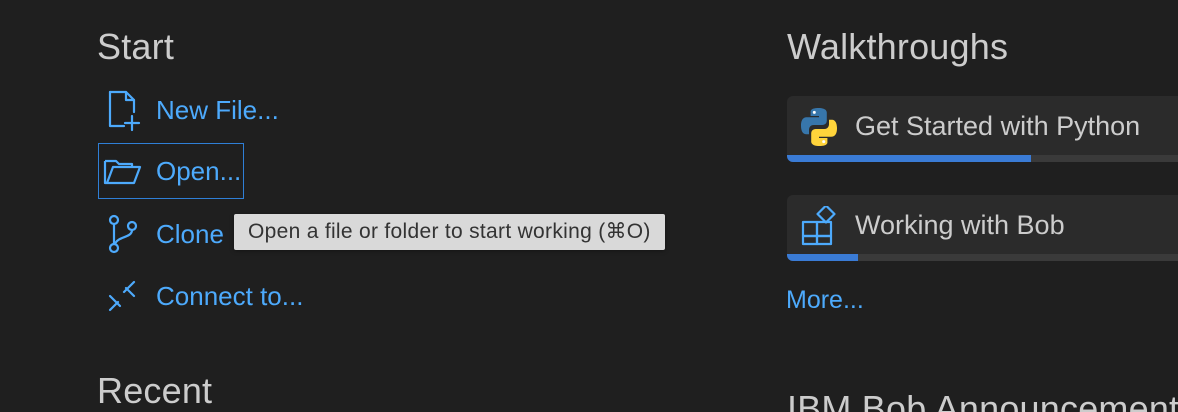 Image resolution: width=1178 pixels, height=412 pixels. What do you see at coordinates (136, 46) in the screenshot?
I see `start-heading: Start` at bounding box center [136, 46].